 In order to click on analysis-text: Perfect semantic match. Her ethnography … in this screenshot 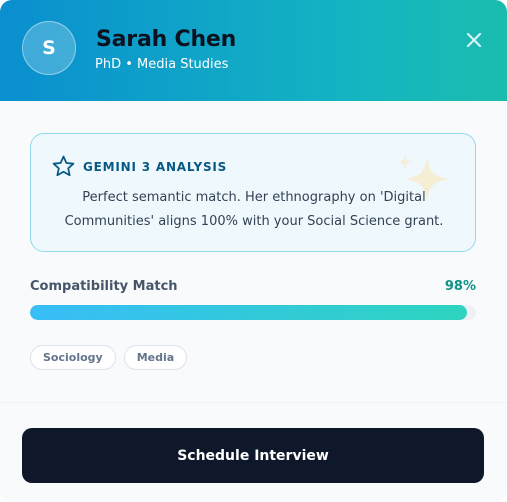, I will do `click(254, 209)`.